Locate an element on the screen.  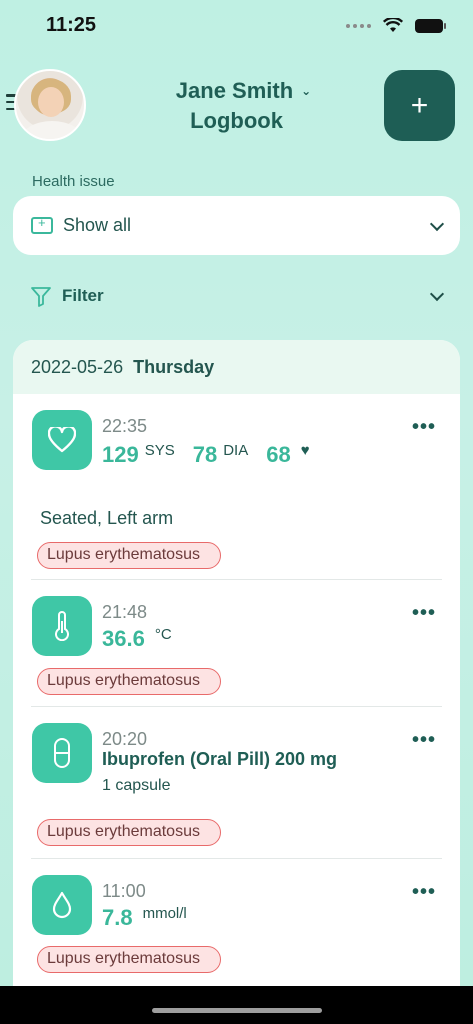
temperature-unit: °C is located at coordinates (163, 634).